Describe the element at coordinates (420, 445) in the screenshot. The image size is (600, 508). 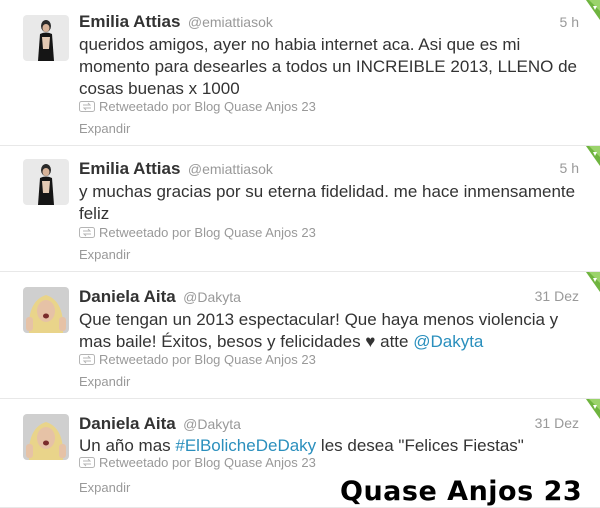
I see `tweet-text-body: les desea "Felices Fiestas"` at that location.